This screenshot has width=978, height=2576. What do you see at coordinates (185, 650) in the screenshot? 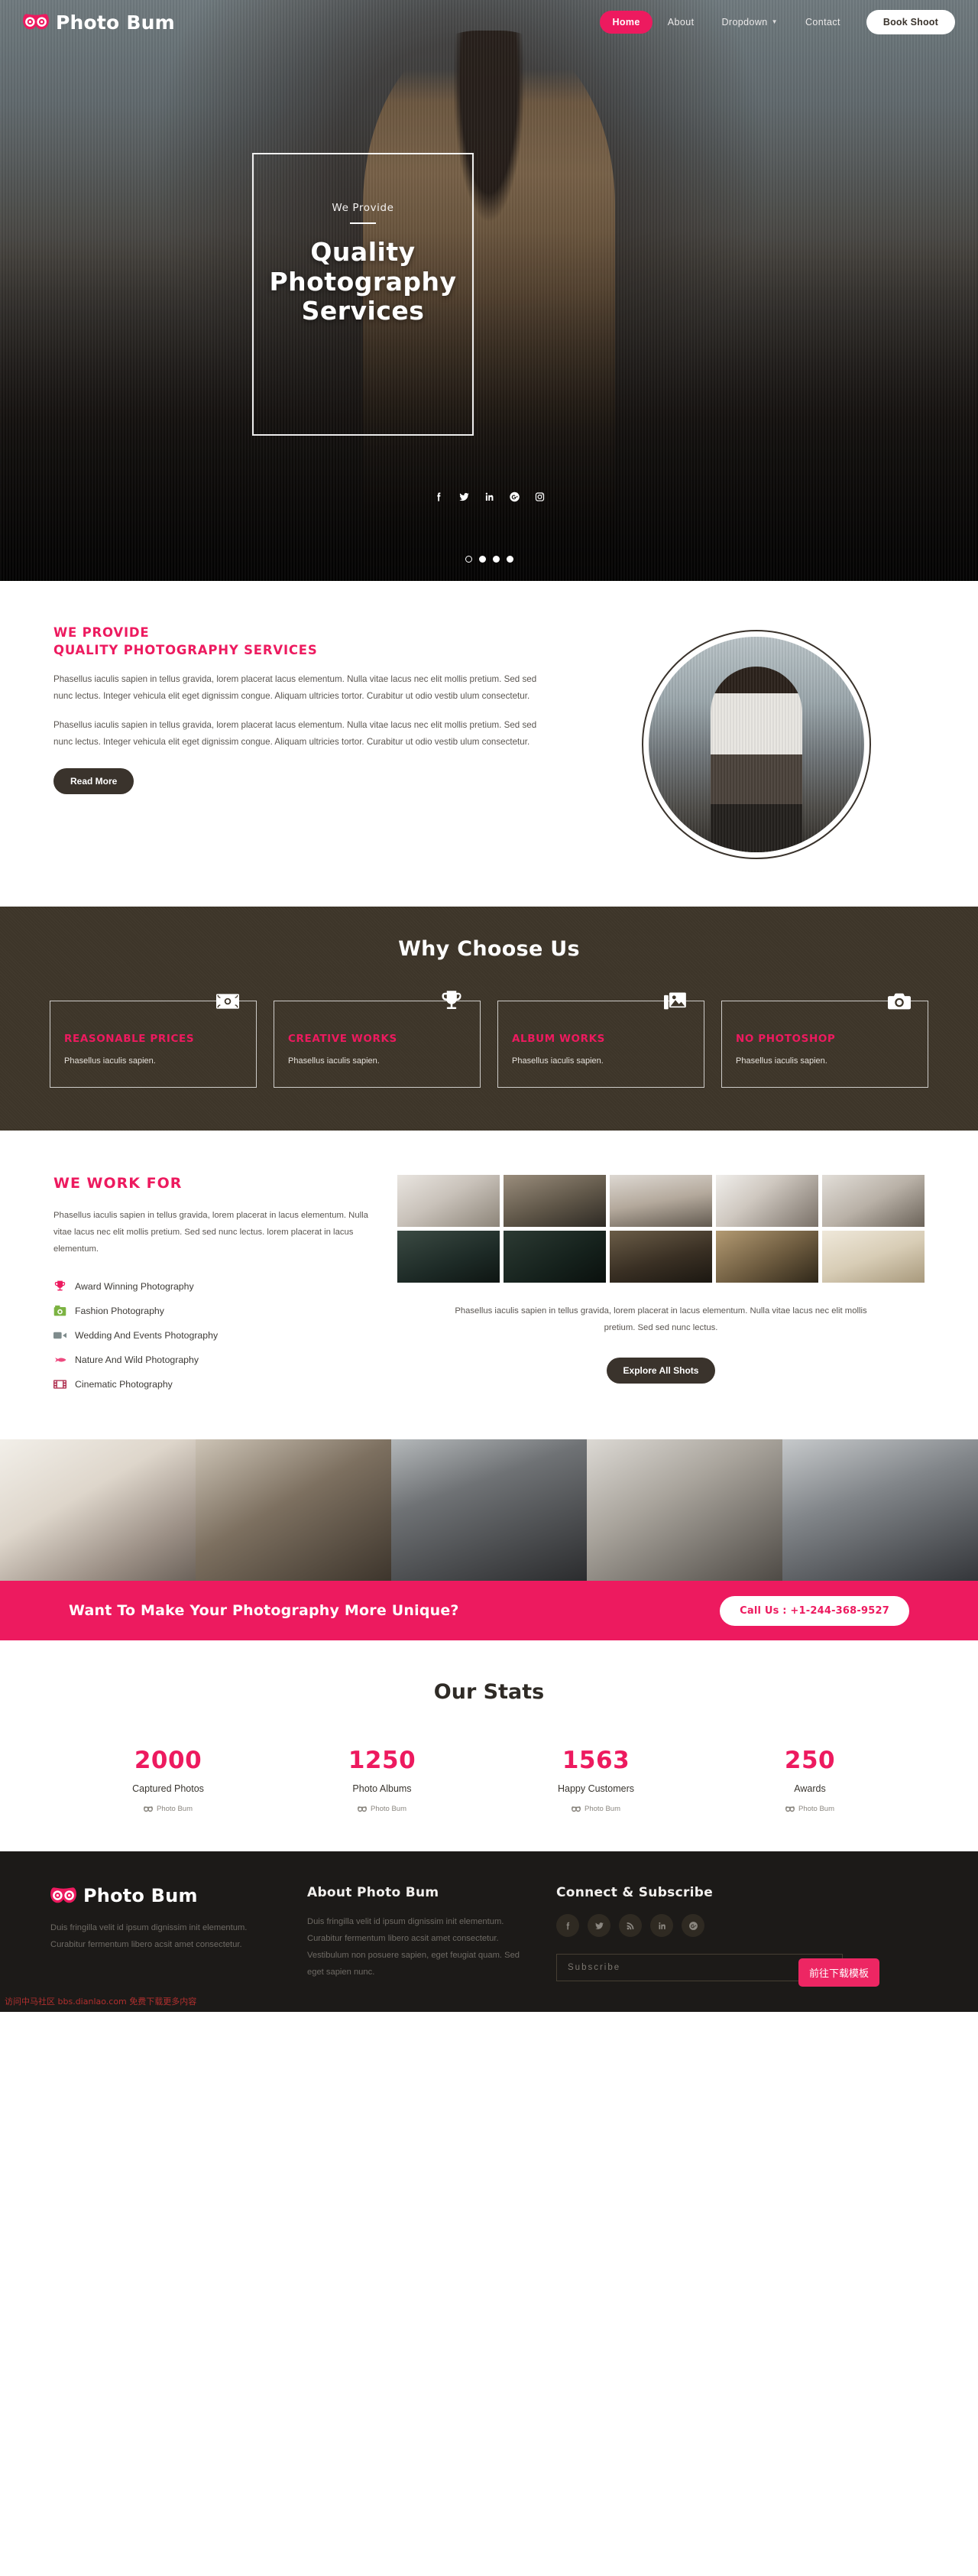
I see `we-provide-heading: QUALITY PHOTOGRAPHY SERVICES` at bounding box center [185, 650].